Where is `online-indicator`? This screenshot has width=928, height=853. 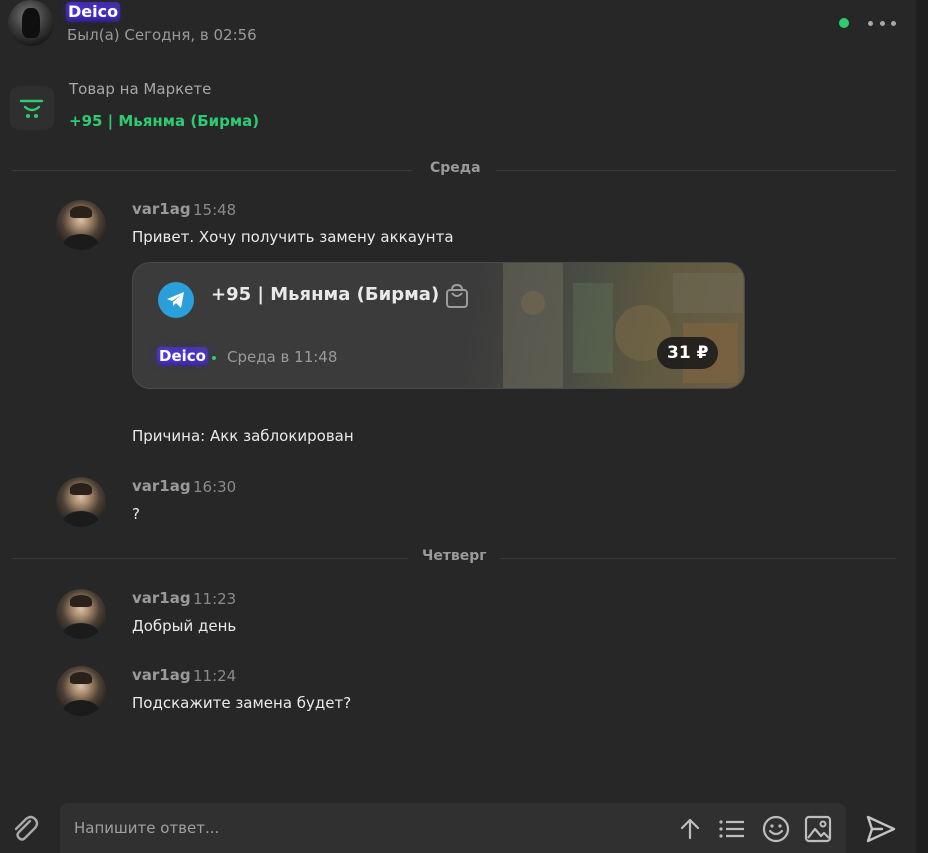 online-indicator is located at coordinates (844, 23).